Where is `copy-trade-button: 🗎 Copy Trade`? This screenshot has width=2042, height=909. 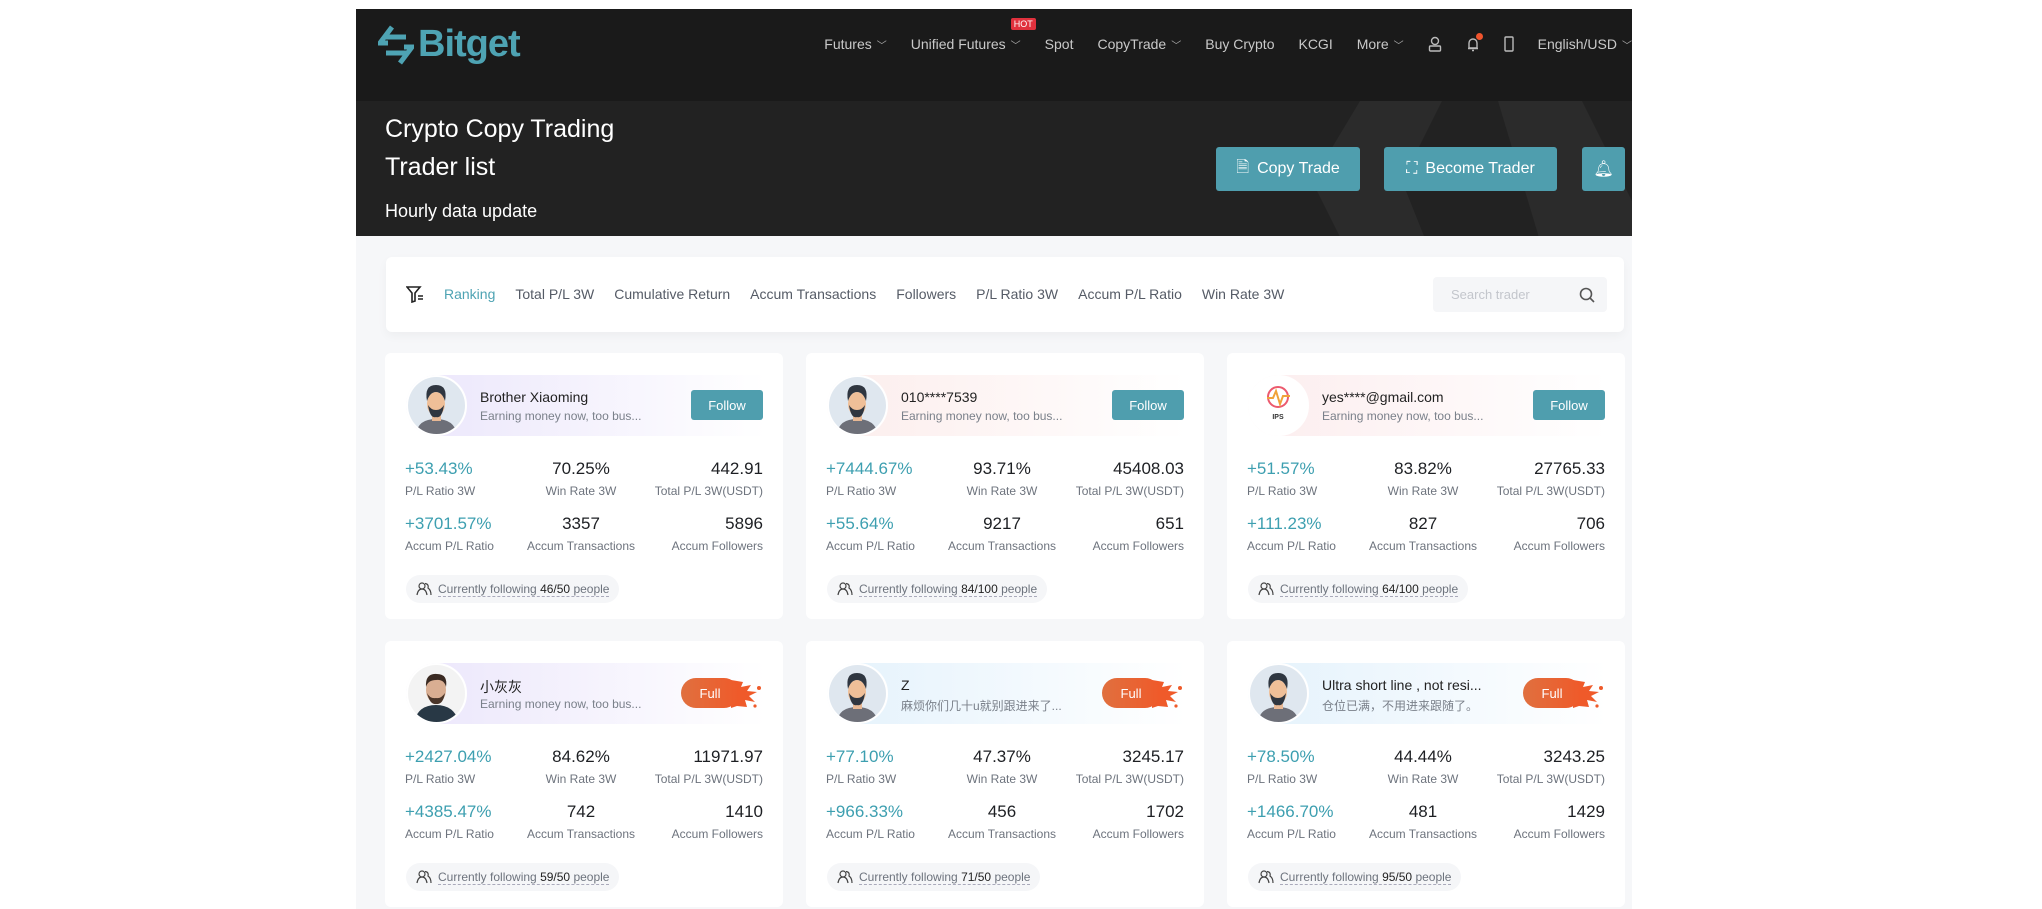 copy-trade-button: 🗎 Copy Trade is located at coordinates (1288, 169).